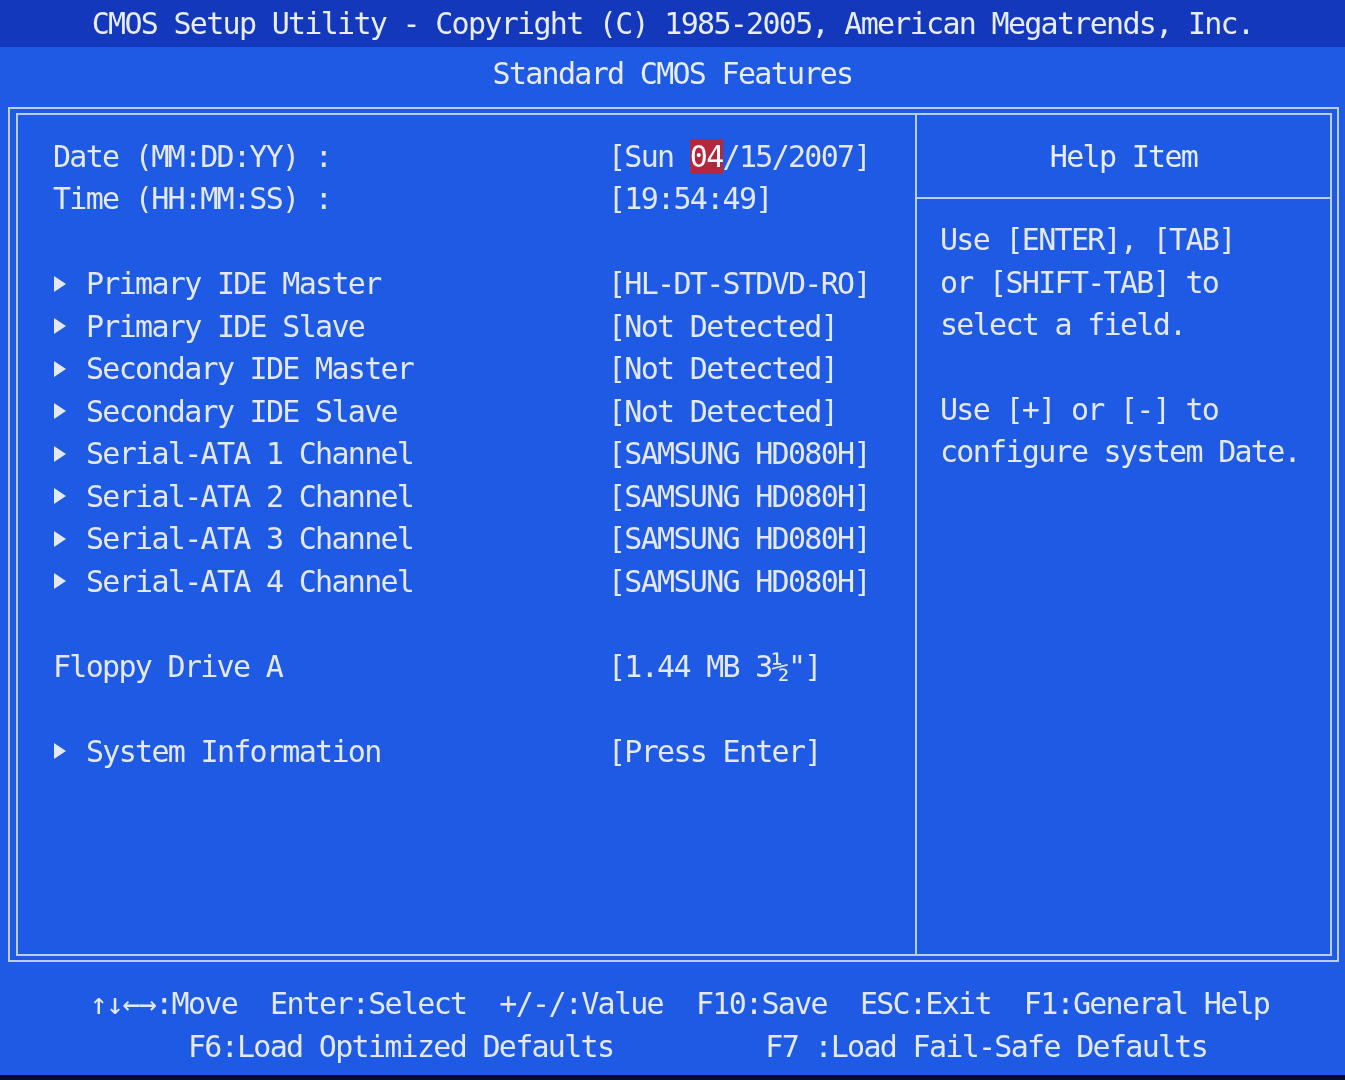 Image resolution: width=1345 pixels, height=1080 pixels. What do you see at coordinates (250, 539) in the screenshot?
I see `submenu-item: Serial-ATA 3 Channel` at bounding box center [250, 539].